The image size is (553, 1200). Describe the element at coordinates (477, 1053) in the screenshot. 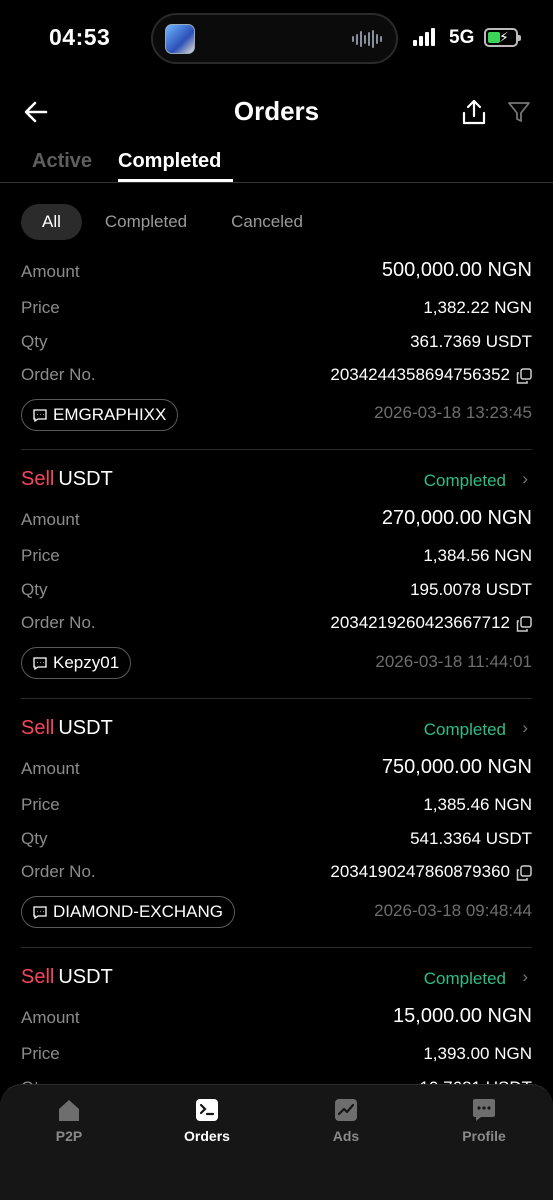

I see `price-value: 1,393.00 NGN` at that location.